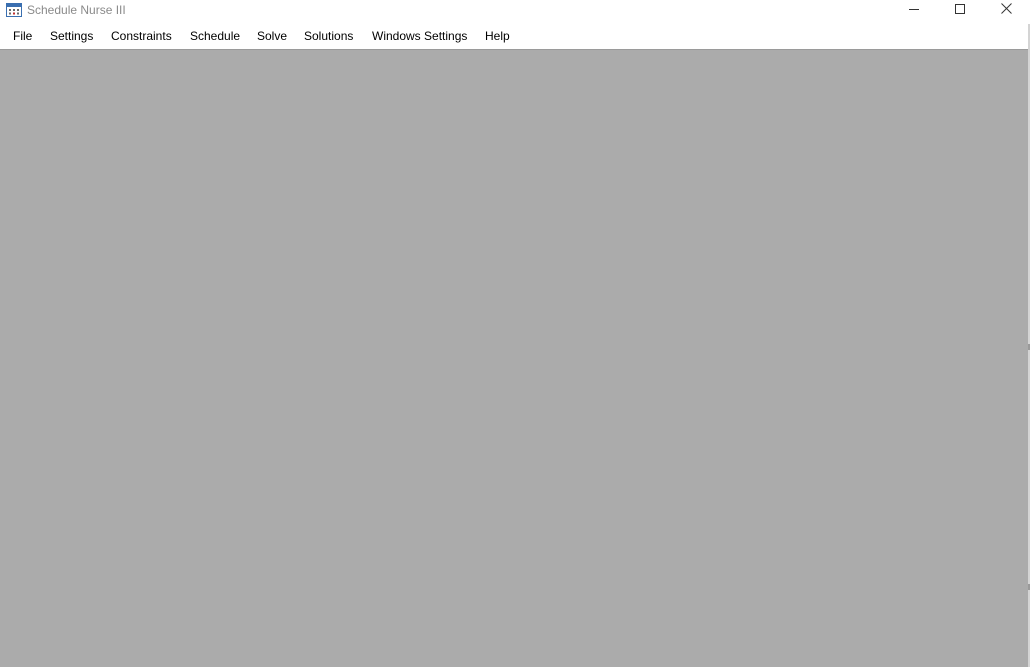 The height and width of the screenshot is (667, 1030). What do you see at coordinates (215, 36) in the screenshot?
I see `menu-schedule: Schedule` at bounding box center [215, 36].